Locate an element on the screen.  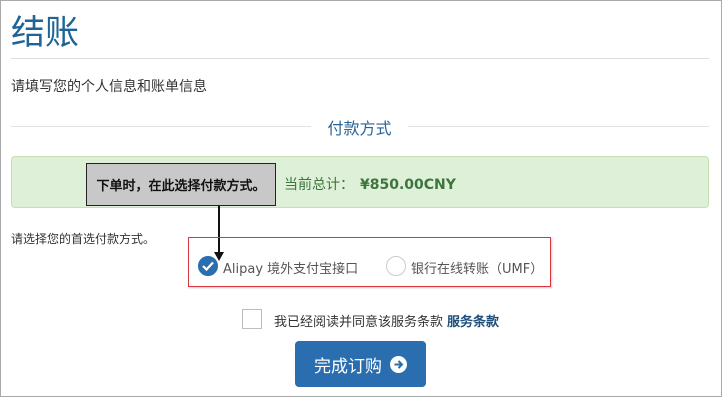
order-total-amount: ¥850.00CNY is located at coordinates (408, 185).